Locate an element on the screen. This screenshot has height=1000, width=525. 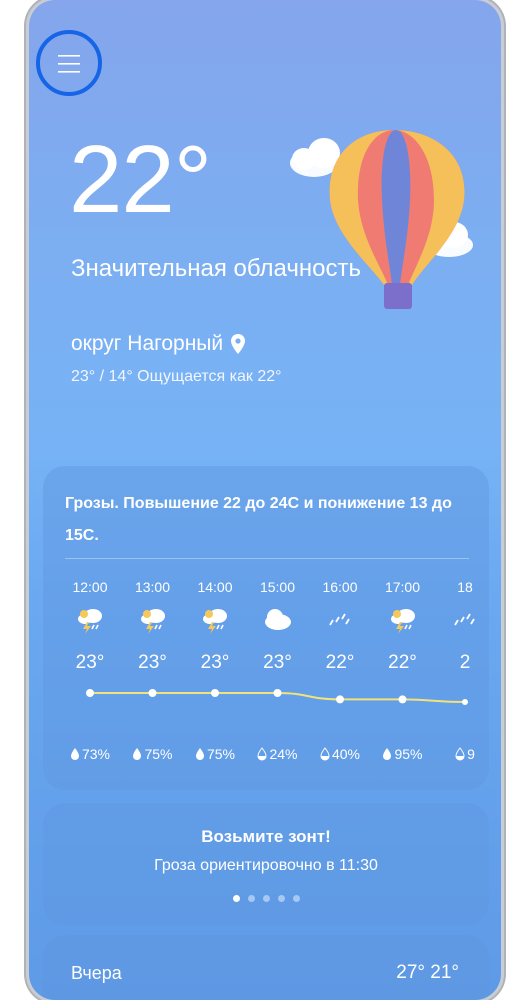
hour-time: 16:00 is located at coordinates (340, 587).